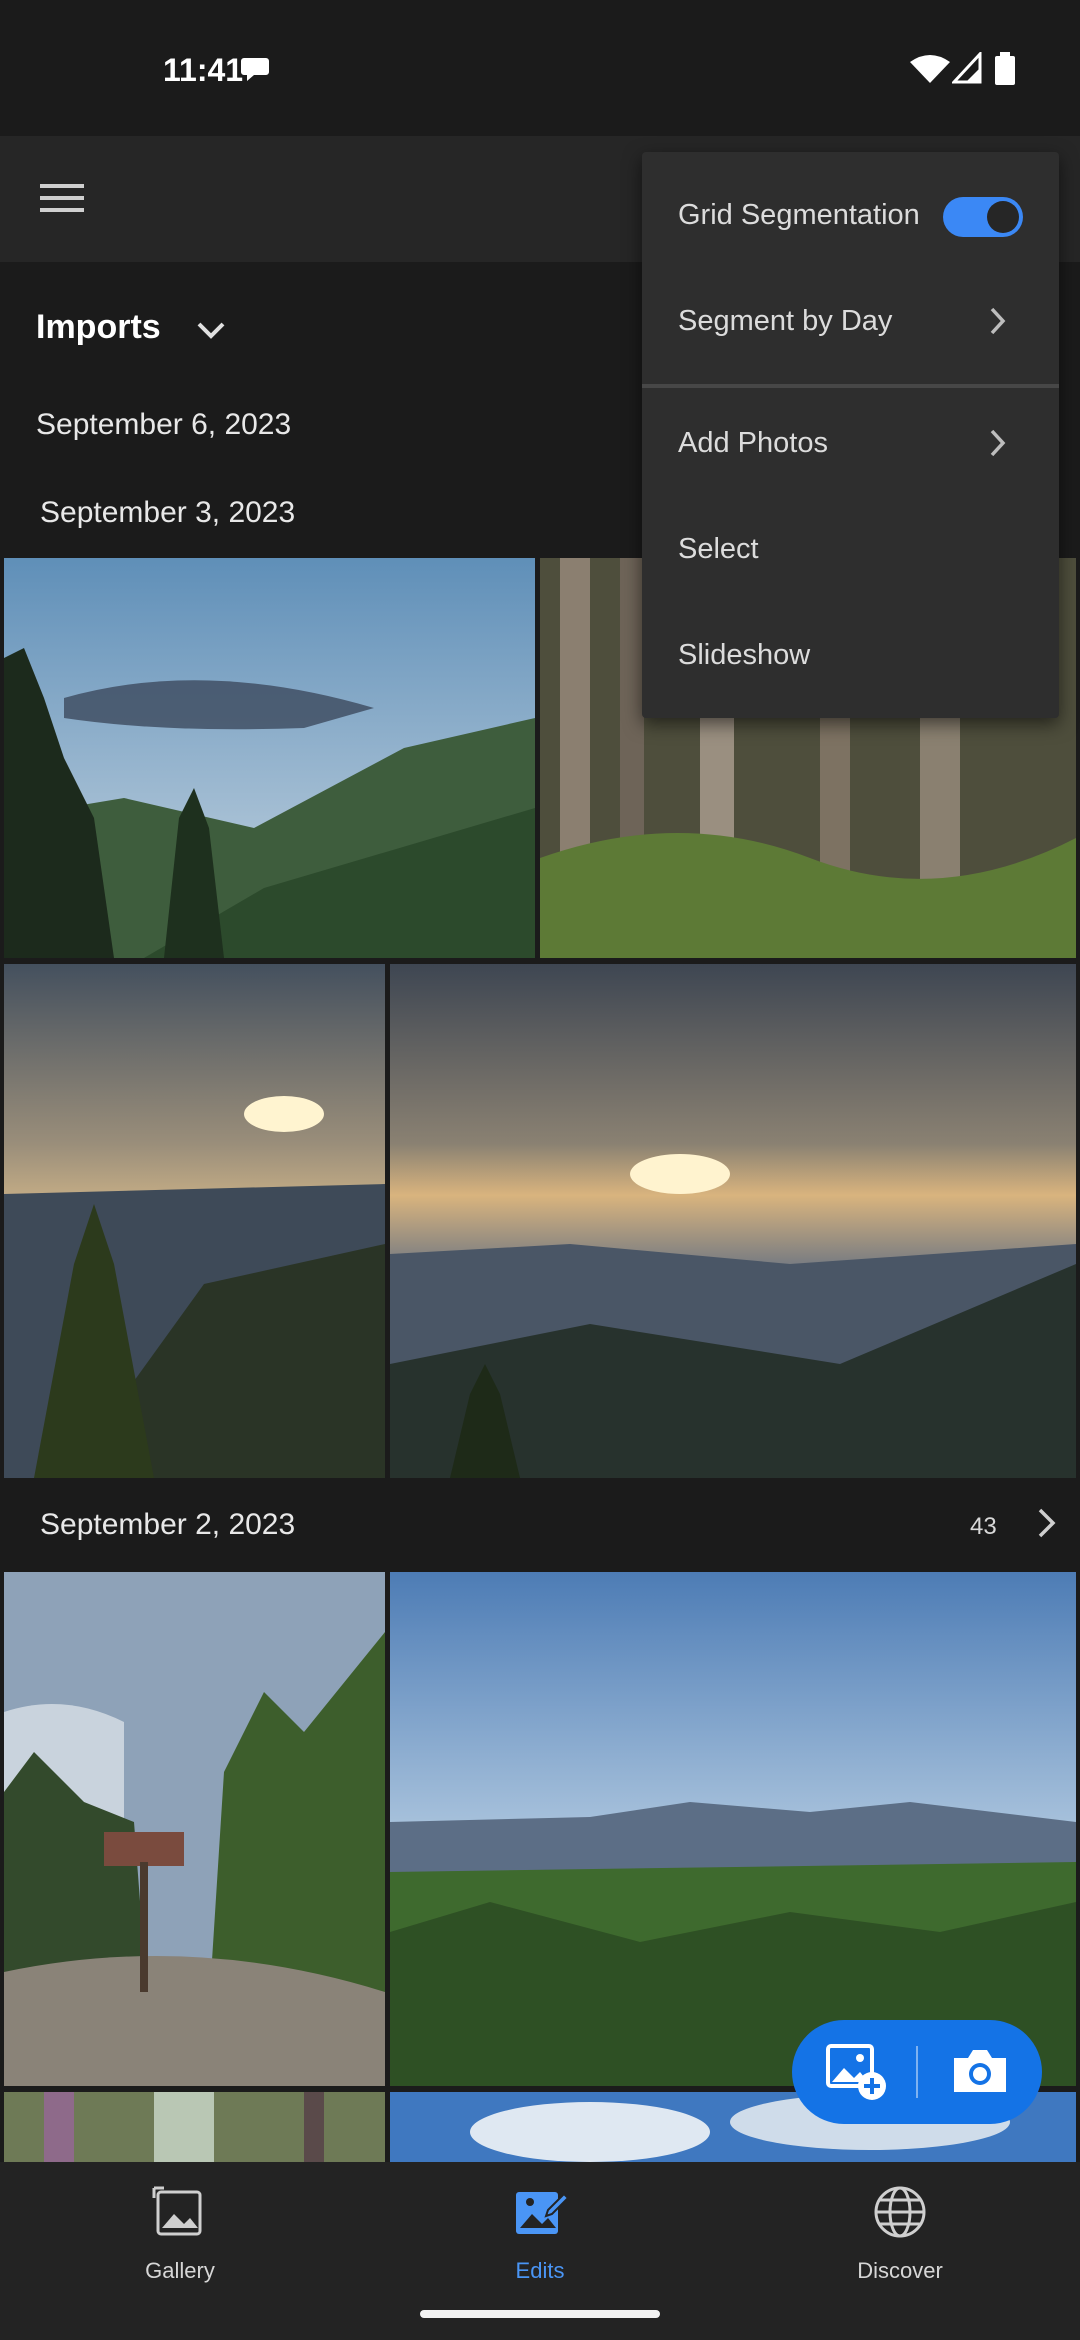 The image size is (1080, 2340). What do you see at coordinates (900, 2270) in the screenshot?
I see `nav-label: Discover` at bounding box center [900, 2270].